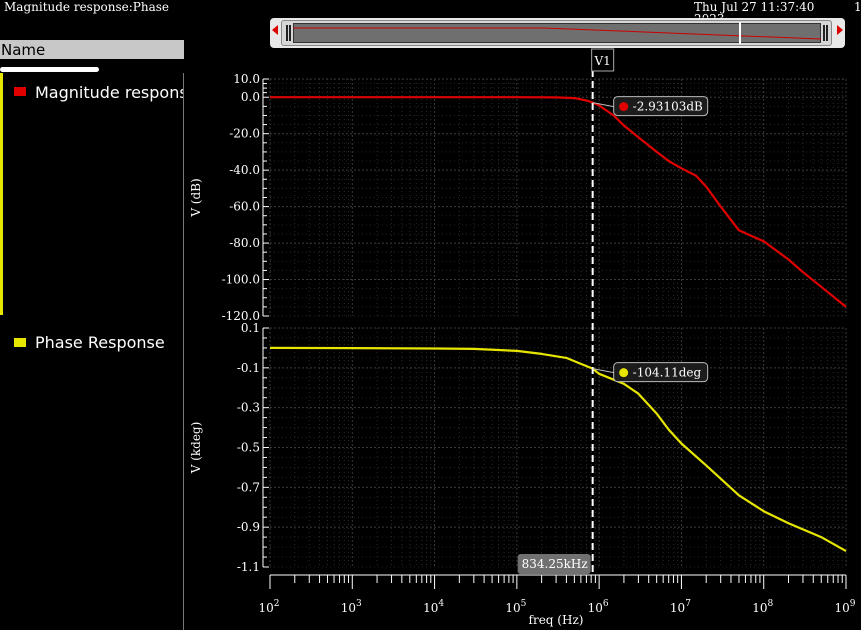 The height and width of the screenshot is (630, 861). What do you see at coordinates (196, 448) in the screenshot?
I see `y-axis-title: V (kdeg)` at bounding box center [196, 448].